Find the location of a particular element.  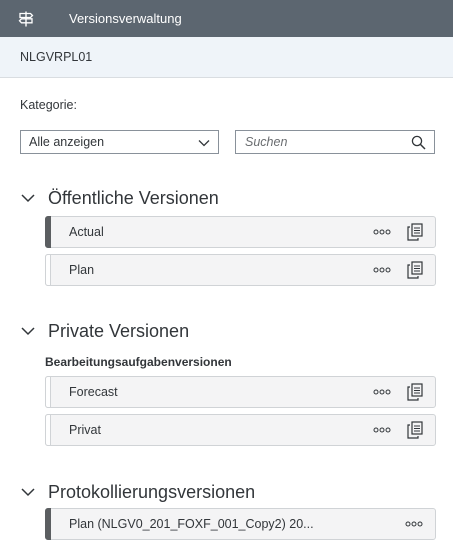

version-item-forecast: Forecast is located at coordinates (240, 392).